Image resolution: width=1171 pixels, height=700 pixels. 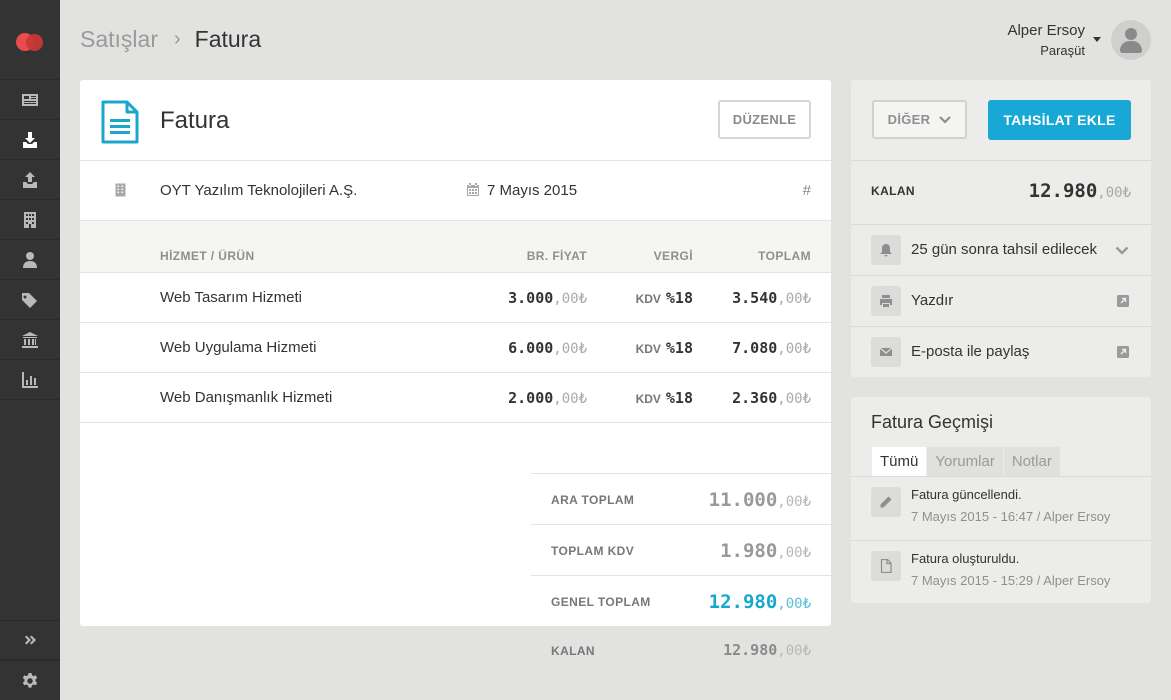 What do you see at coordinates (1062, 50) in the screenshot?
I see `user-company: Paraşüt` at bounding box center [1062, 50].